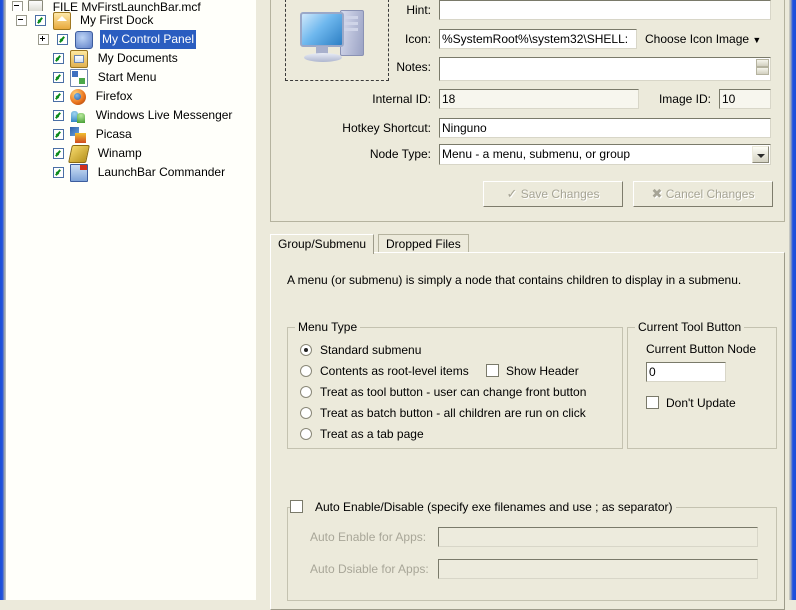  I want to click on hint-input, so click(605, 10).